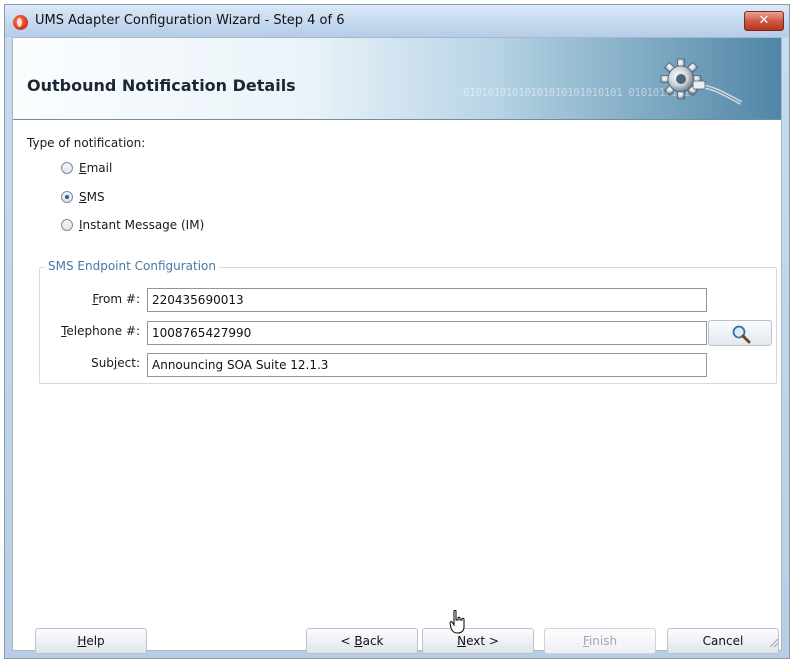 This screenshot has height=665, width=796. I want to click on radio-email: Email, so click(86, 168).